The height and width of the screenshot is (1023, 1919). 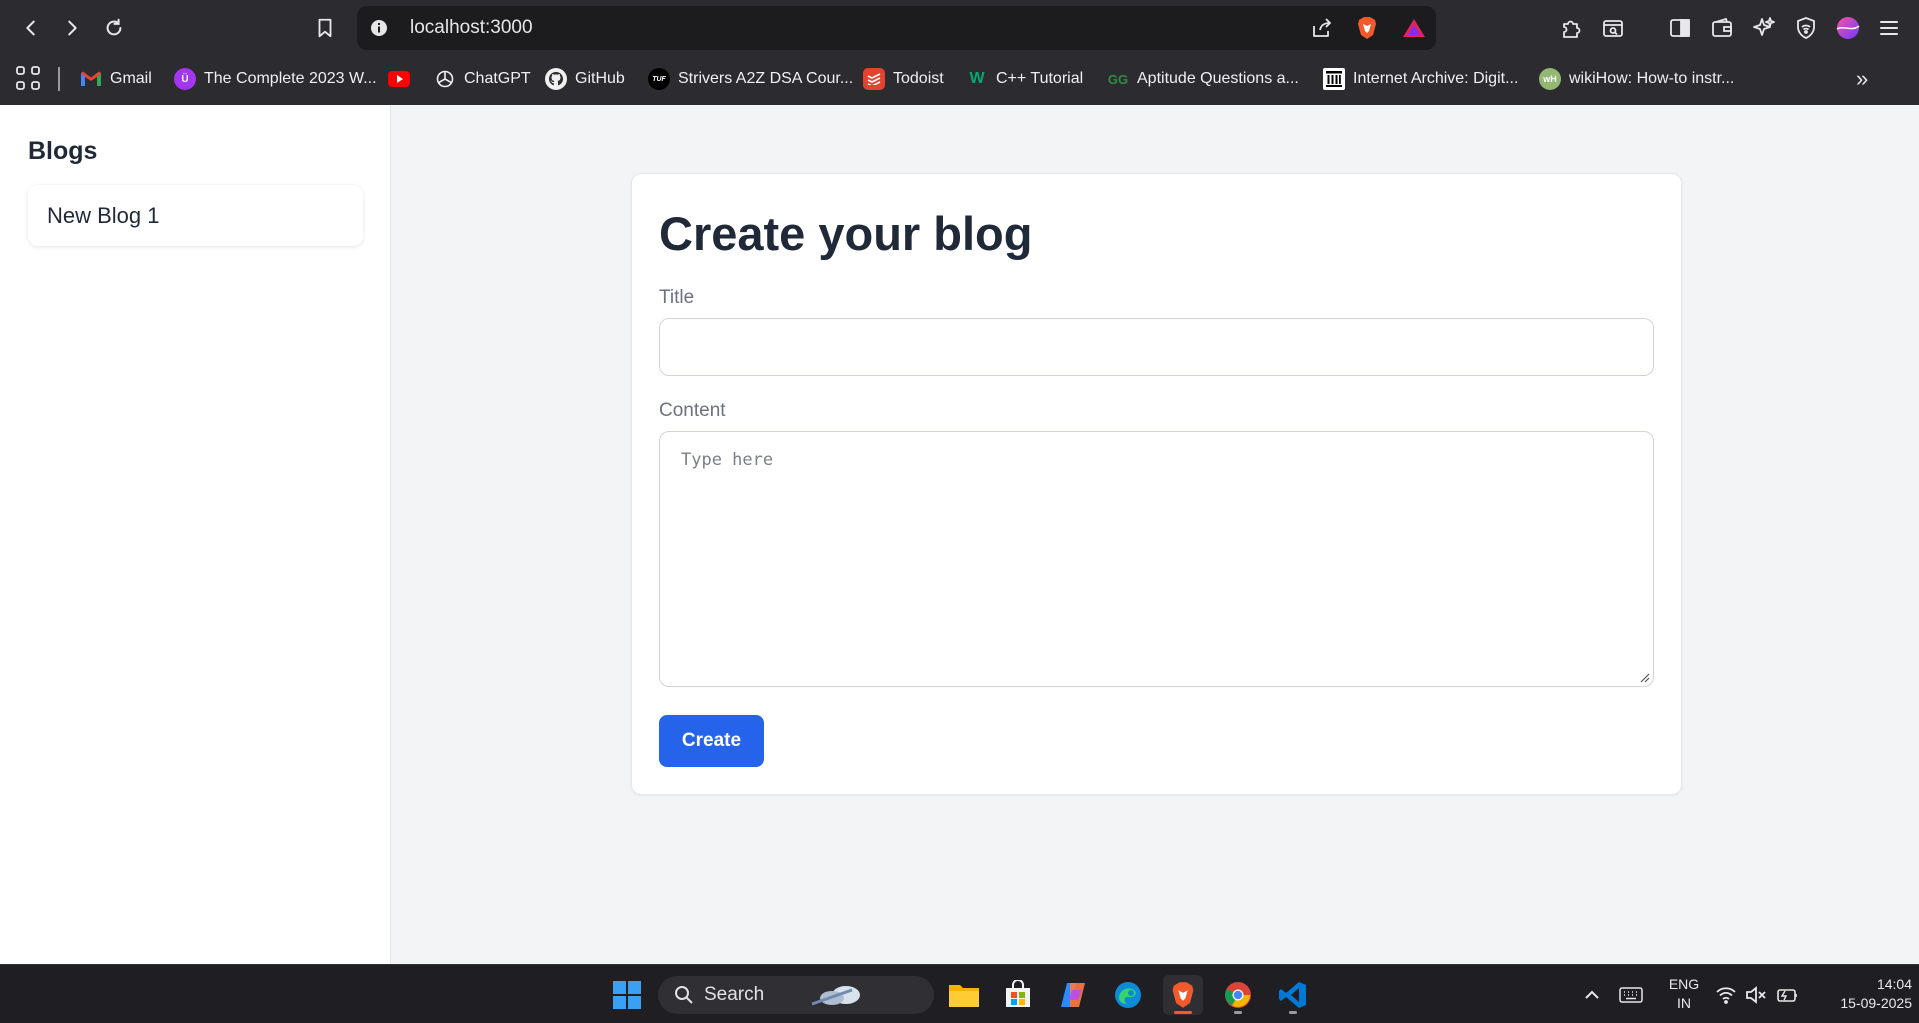 What do you see at coordinates (1631, 994) in the screenshot?
I see `keyboard-icon` at bounding box center [1631, 994].